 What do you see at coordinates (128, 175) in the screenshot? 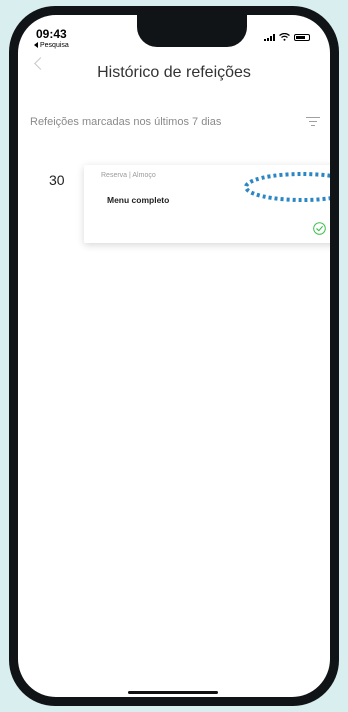
I see `meal-meta: Reserva | Almoço` at bounding box center [128, 175].